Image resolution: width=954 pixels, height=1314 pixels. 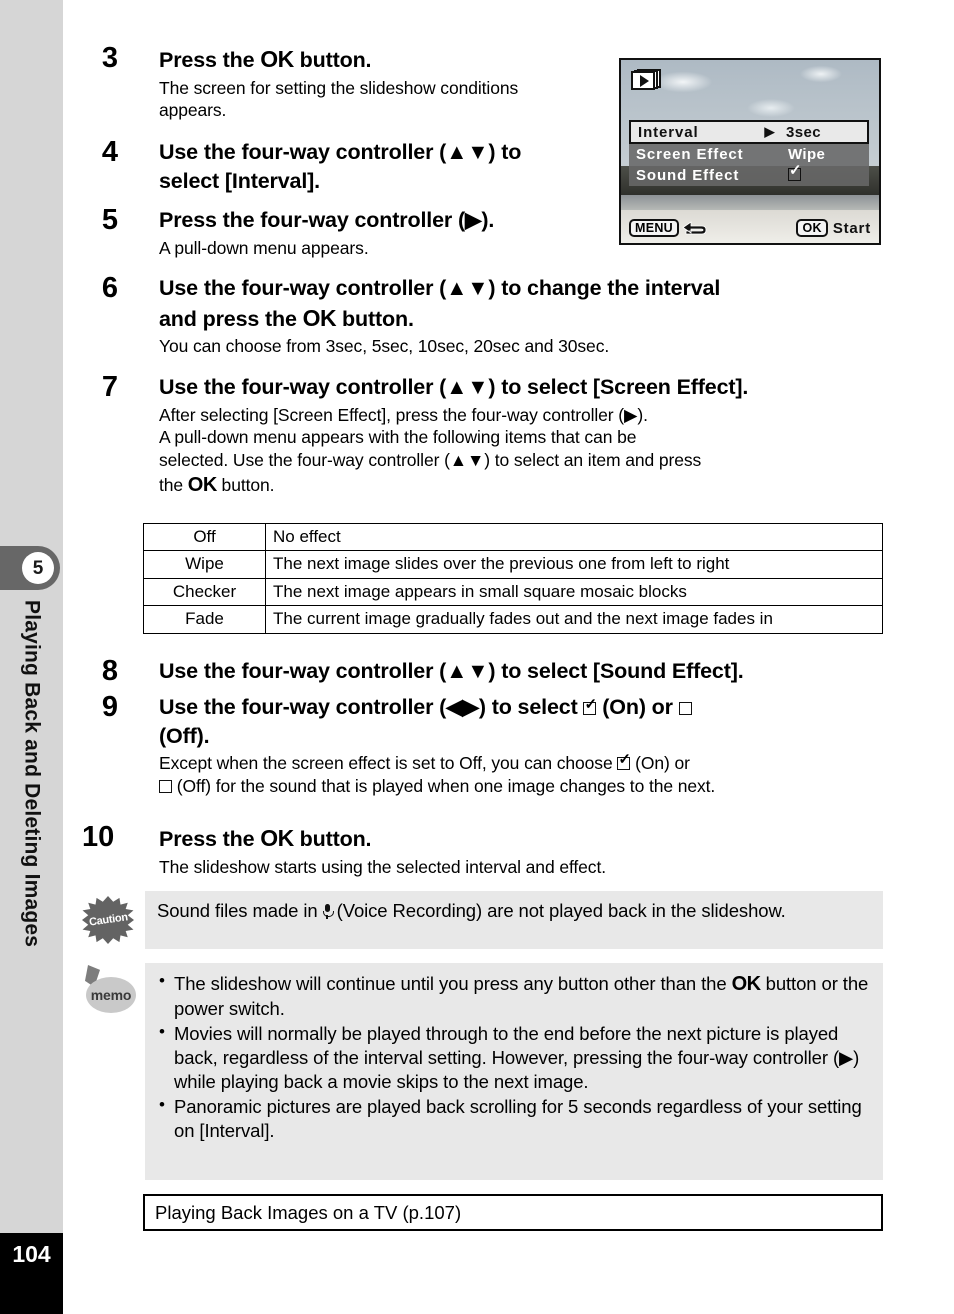 I want to click on menu-button-pill: MENU, so click(x=654, y=228).